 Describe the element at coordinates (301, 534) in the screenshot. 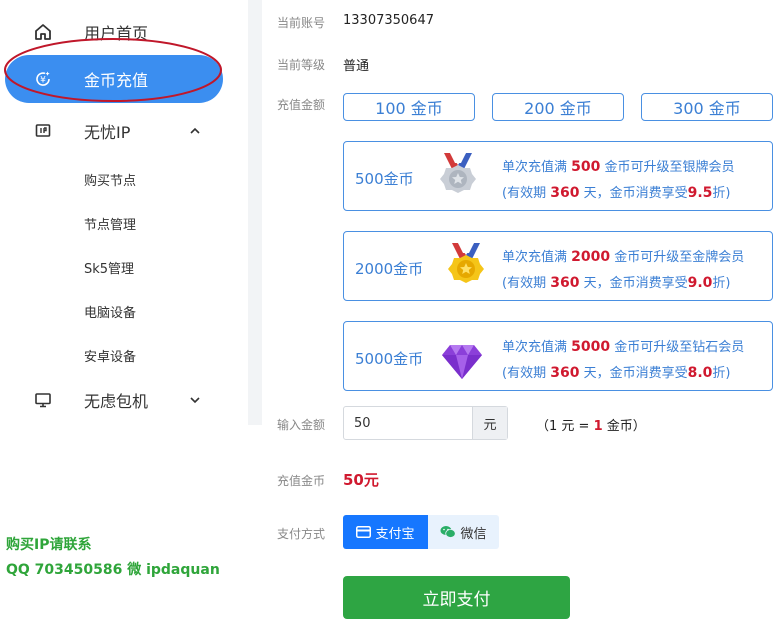

I see `payment-method-label: 支付方式` at that location.